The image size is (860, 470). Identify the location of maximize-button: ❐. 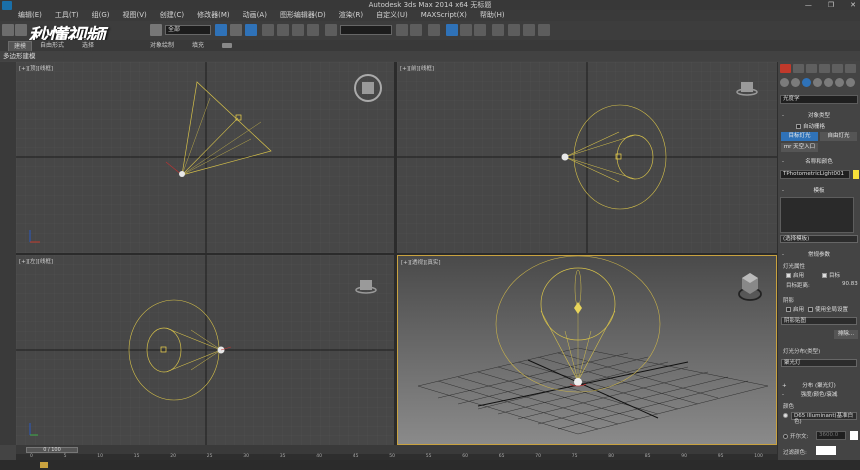
(831, 5).